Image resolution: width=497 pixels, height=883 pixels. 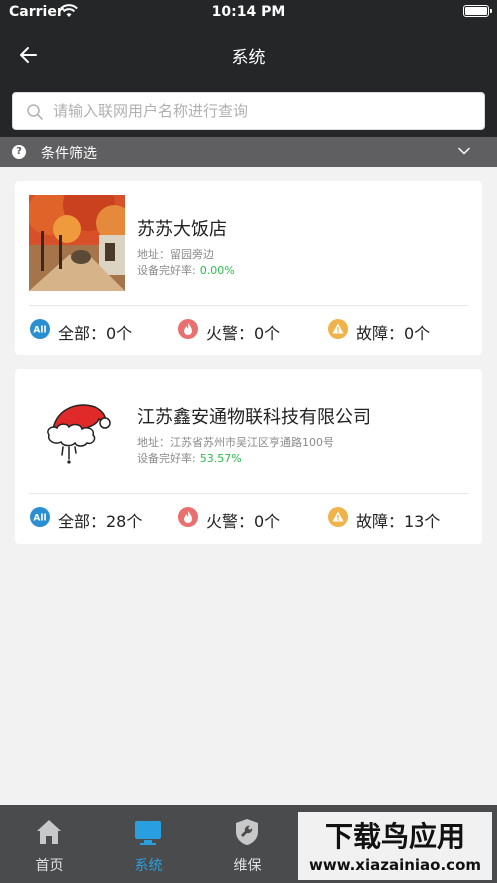 I want to click on watermark-url: www.xiazainiao.com, so click(x=395, y=865).